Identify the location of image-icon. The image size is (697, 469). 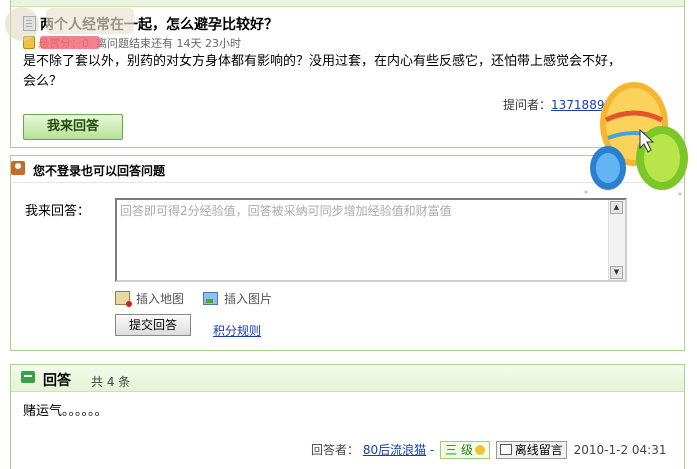
(210, 298).